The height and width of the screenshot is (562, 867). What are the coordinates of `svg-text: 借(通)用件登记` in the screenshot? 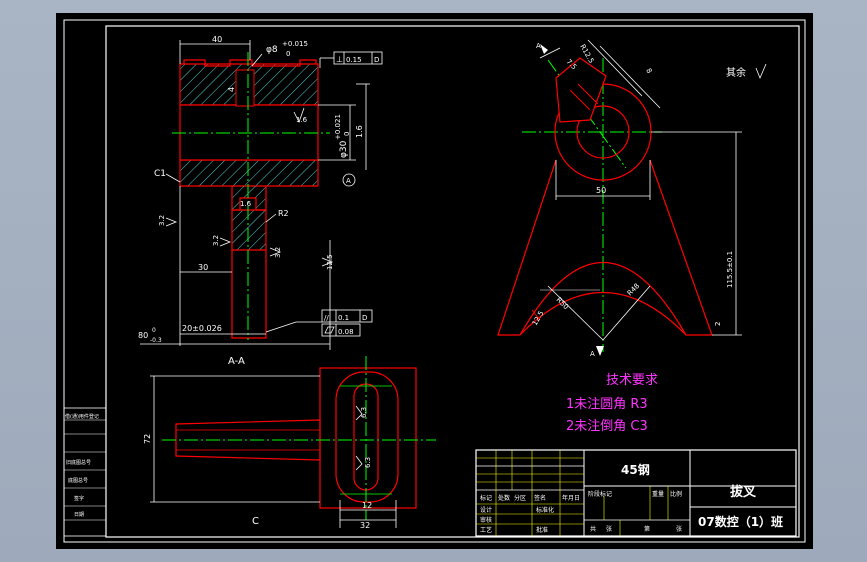 It's located at (82, 416).